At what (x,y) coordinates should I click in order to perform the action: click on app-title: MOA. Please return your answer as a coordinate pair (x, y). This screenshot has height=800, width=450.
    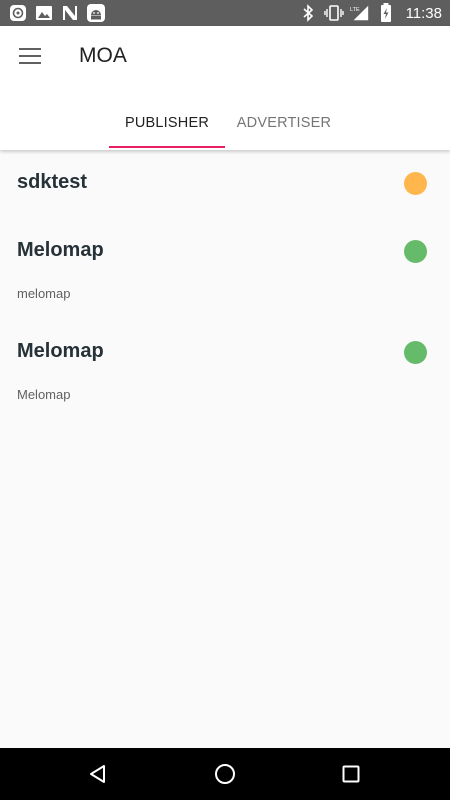
    Looking at the image, I should click on (103, 55).